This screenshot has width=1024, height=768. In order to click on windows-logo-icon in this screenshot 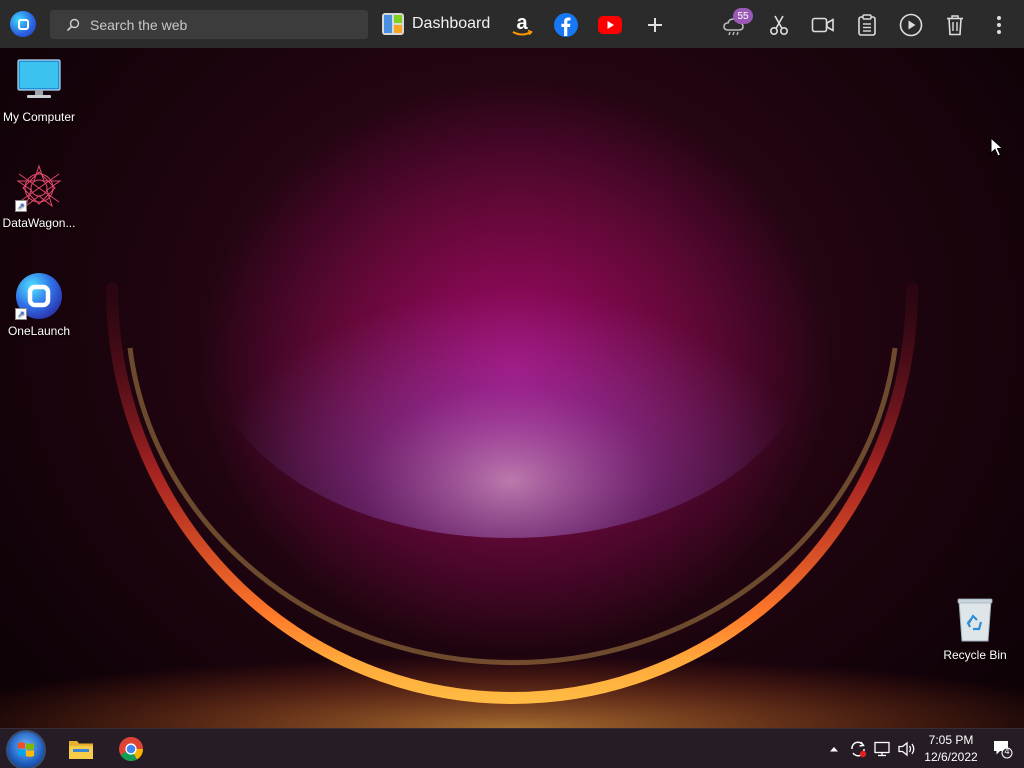, I will do `click(26, 749)`.